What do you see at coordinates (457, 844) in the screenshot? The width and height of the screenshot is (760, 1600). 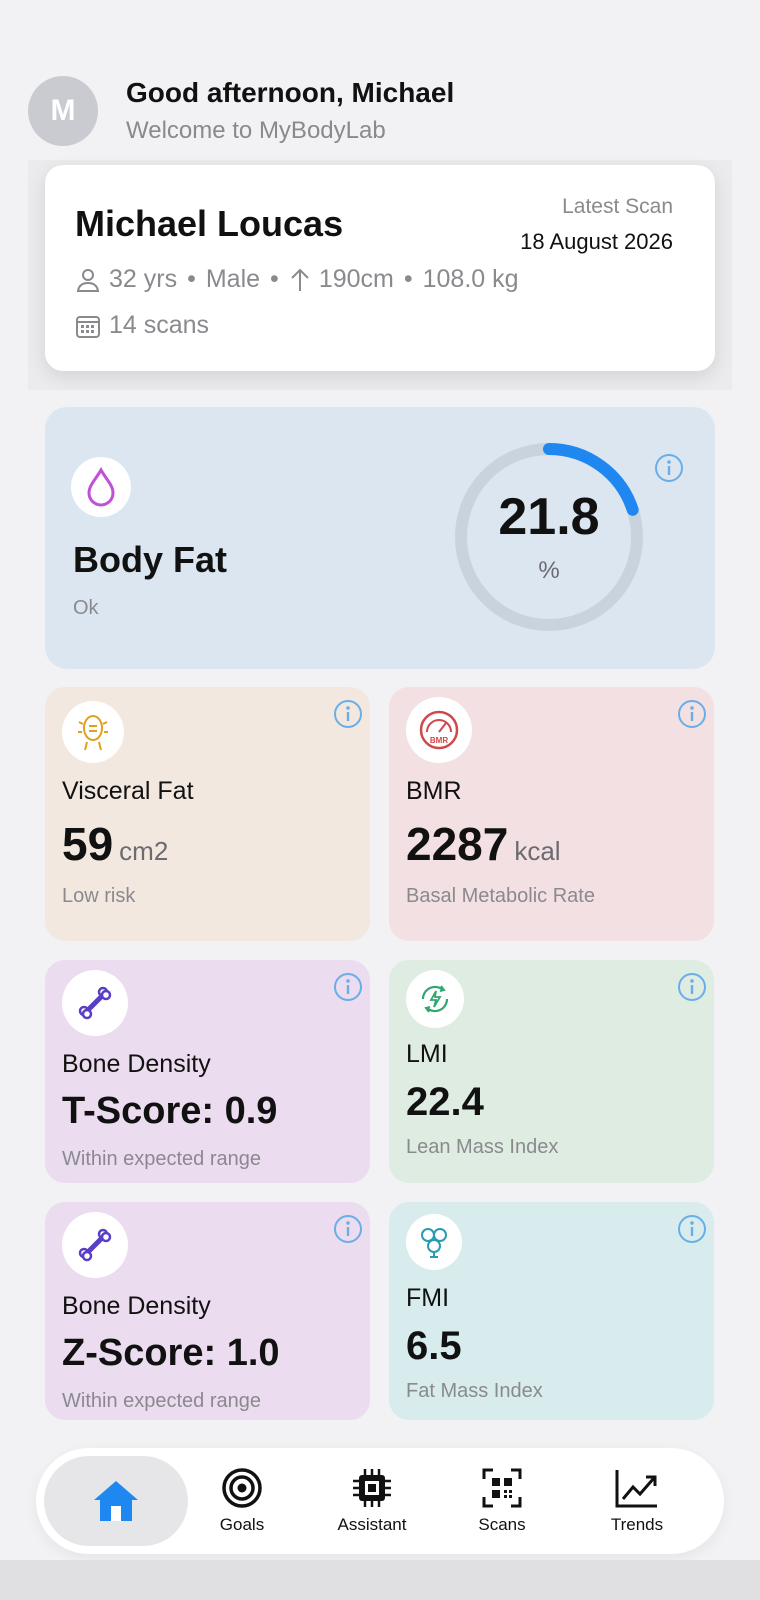 I see `bmr-value: 2287` at bounding box center [457, 844].